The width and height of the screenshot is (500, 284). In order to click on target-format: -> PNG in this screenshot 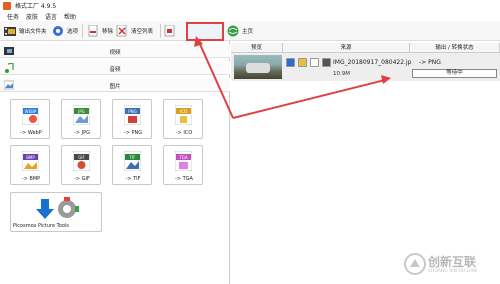, I will do `click(430, 62)`.